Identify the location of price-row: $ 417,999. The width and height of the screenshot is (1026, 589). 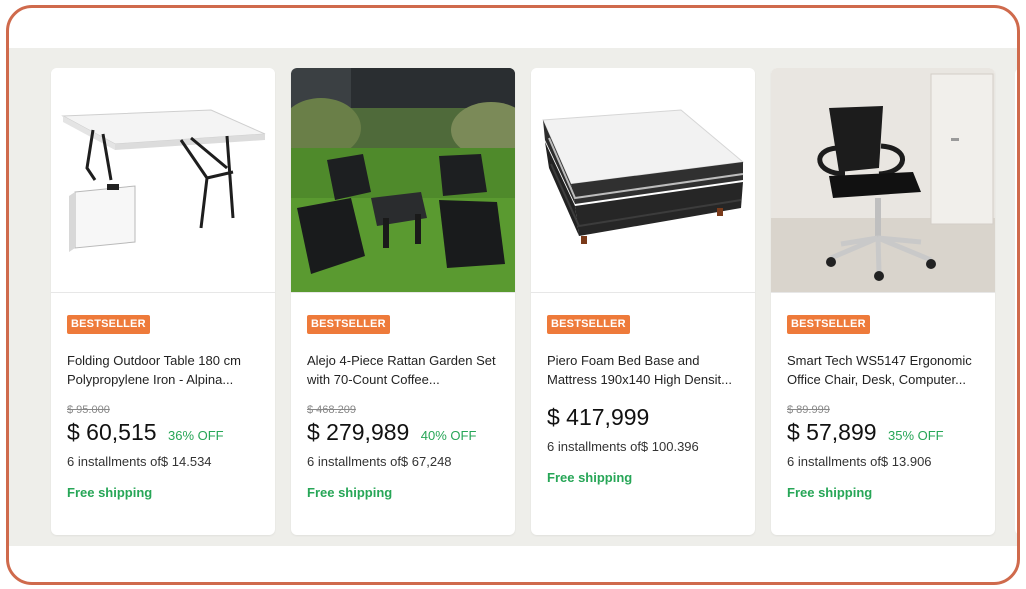
(598, 417).